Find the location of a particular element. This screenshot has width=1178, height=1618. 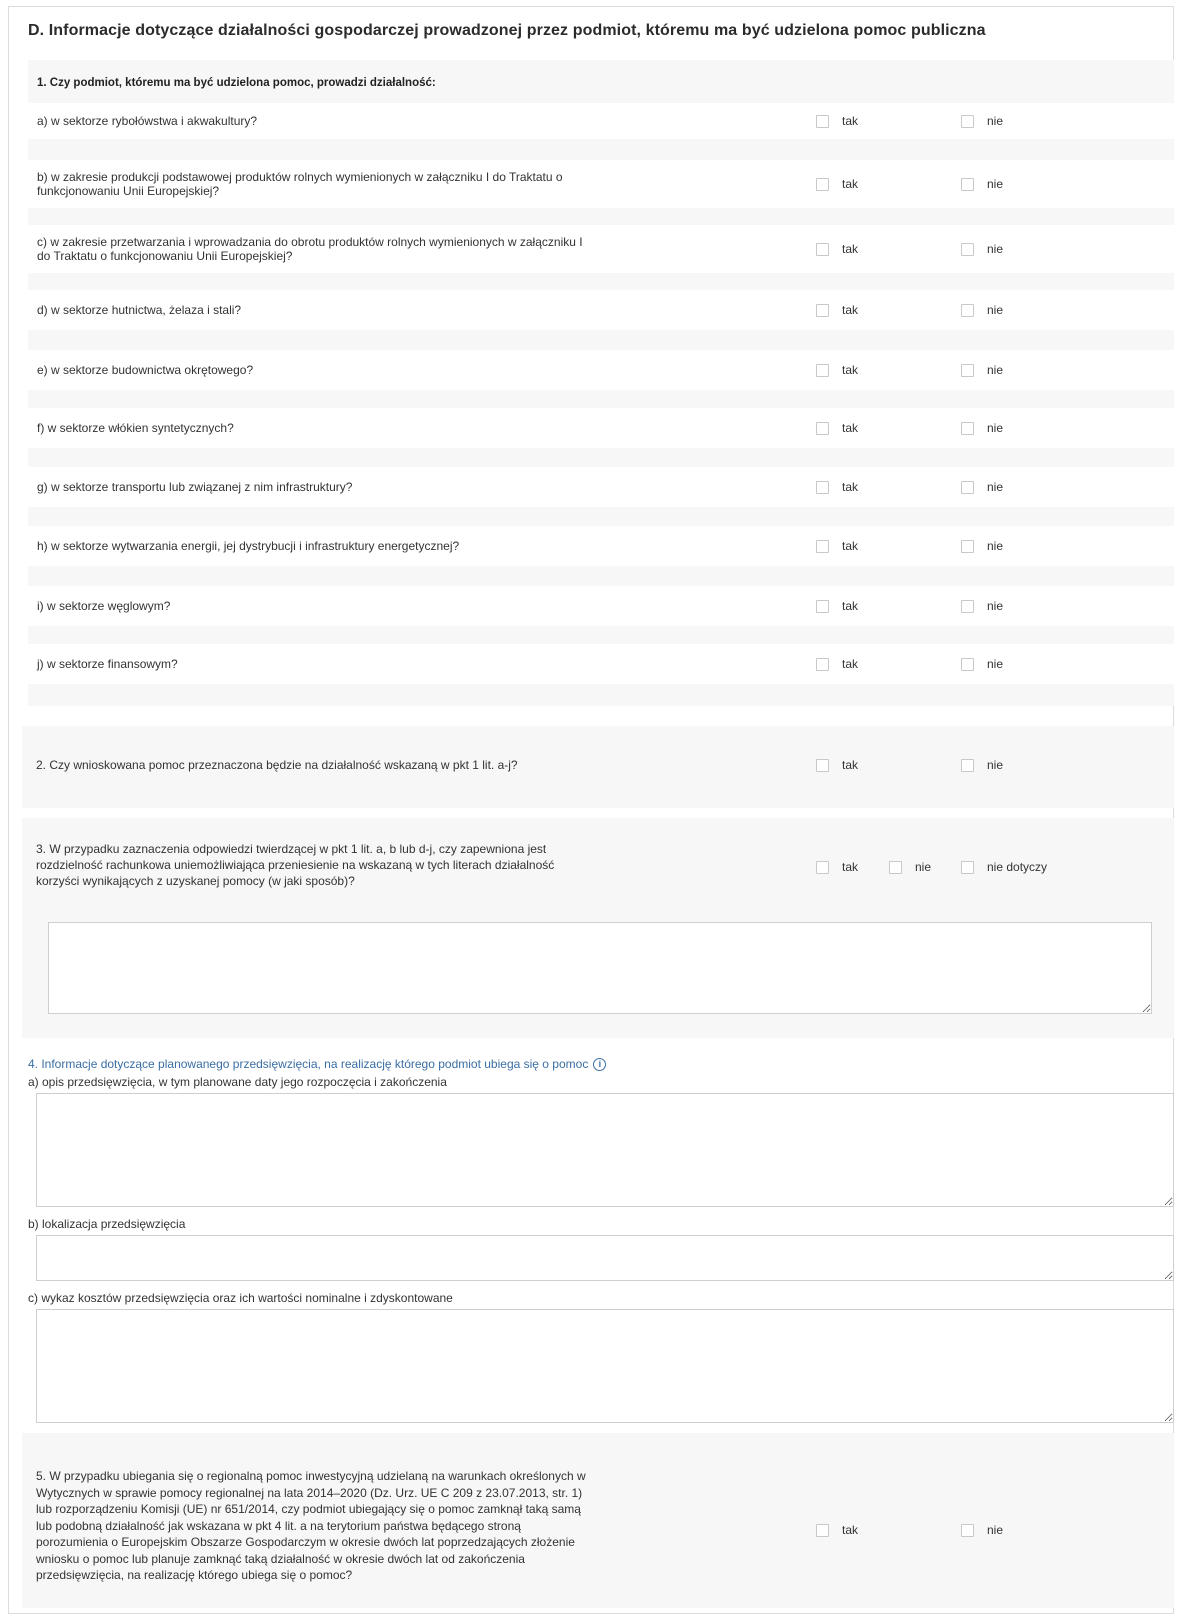

q1-c-tak-label: tak is located at coordinates (850, 249).